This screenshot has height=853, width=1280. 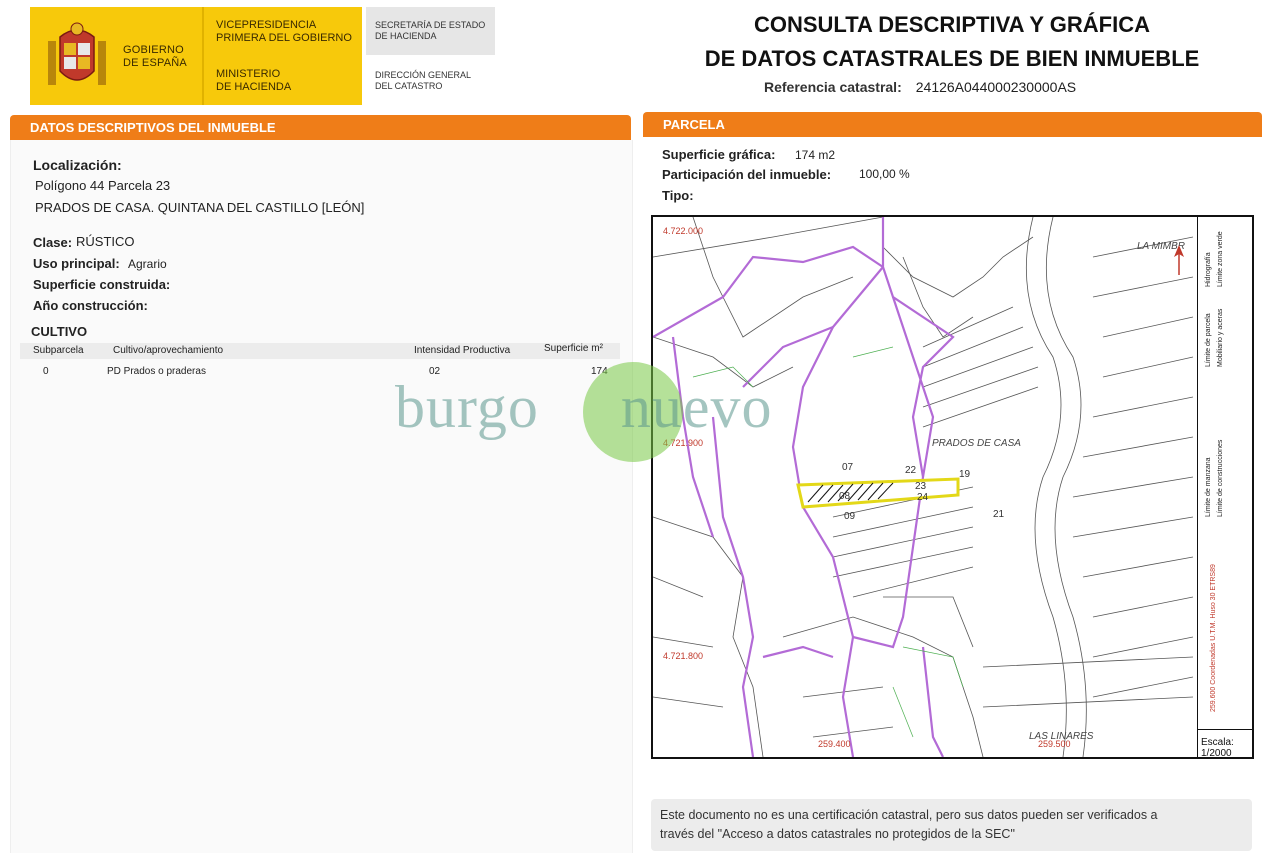 I want to click on scale-label: Escala:, so click(x=1217, y=742).